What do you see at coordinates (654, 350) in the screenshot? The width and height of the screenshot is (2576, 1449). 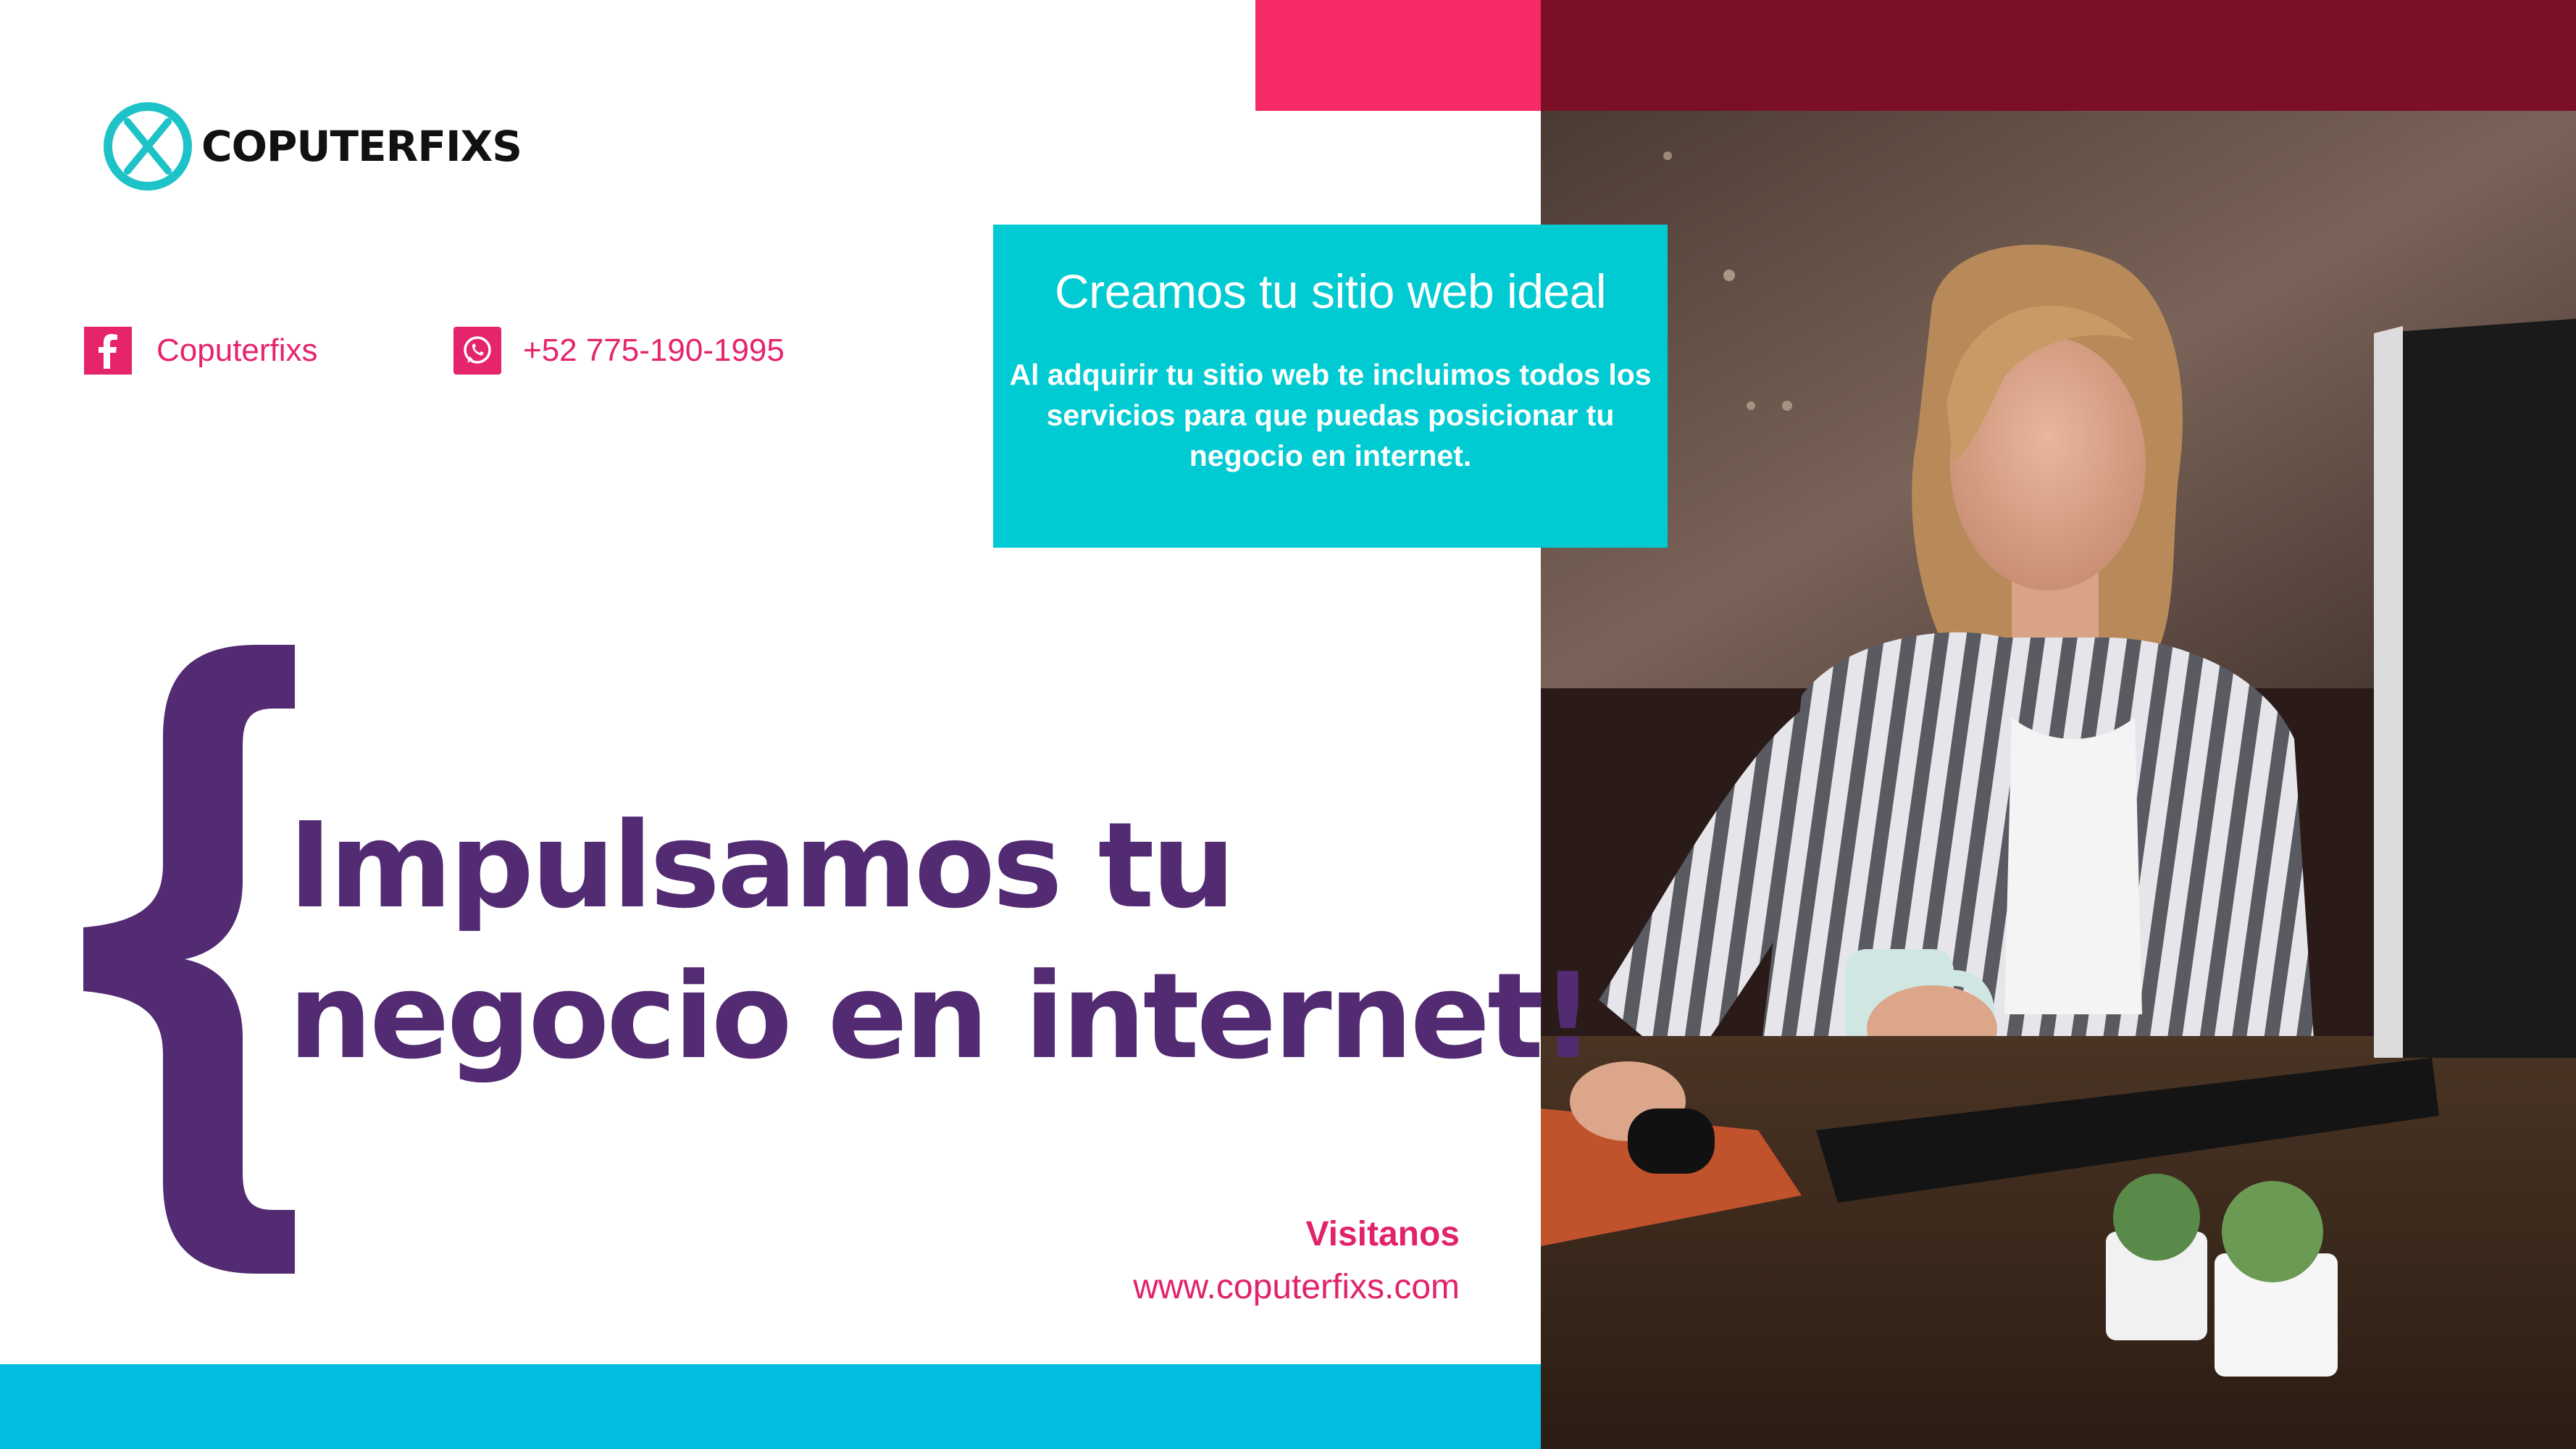 I see `whatsapp-number: +52 775-190-1995` at bounding box center [654, 350].